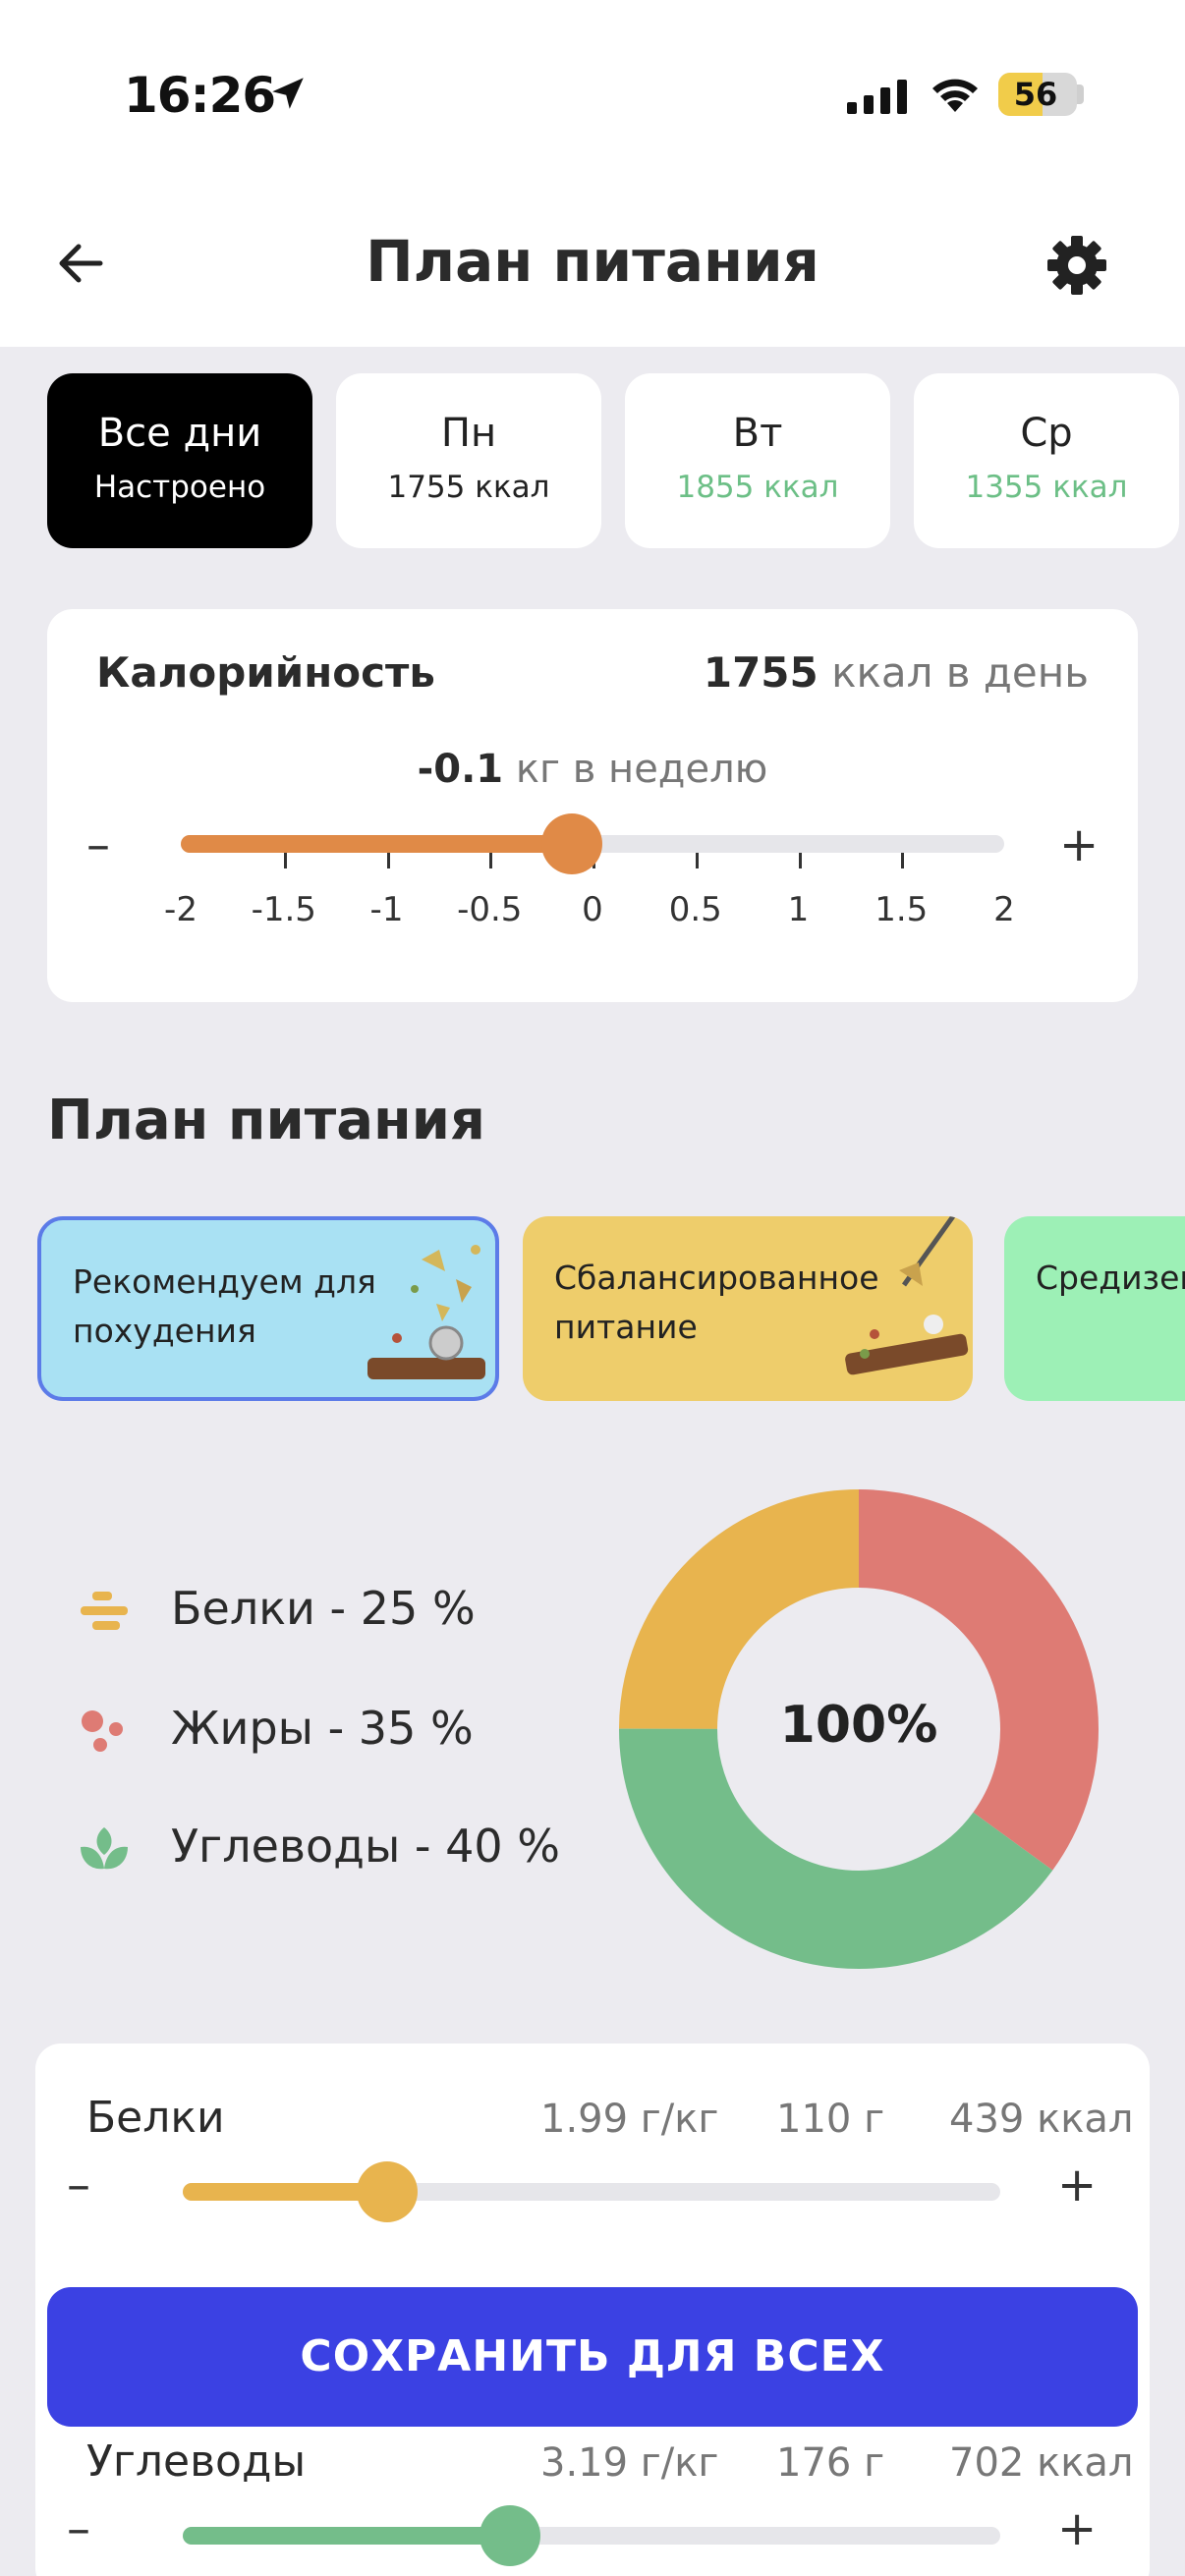 This screenshot has width=1185, height=2576. I want to click on battery-level: 56, so click(1035, 94).